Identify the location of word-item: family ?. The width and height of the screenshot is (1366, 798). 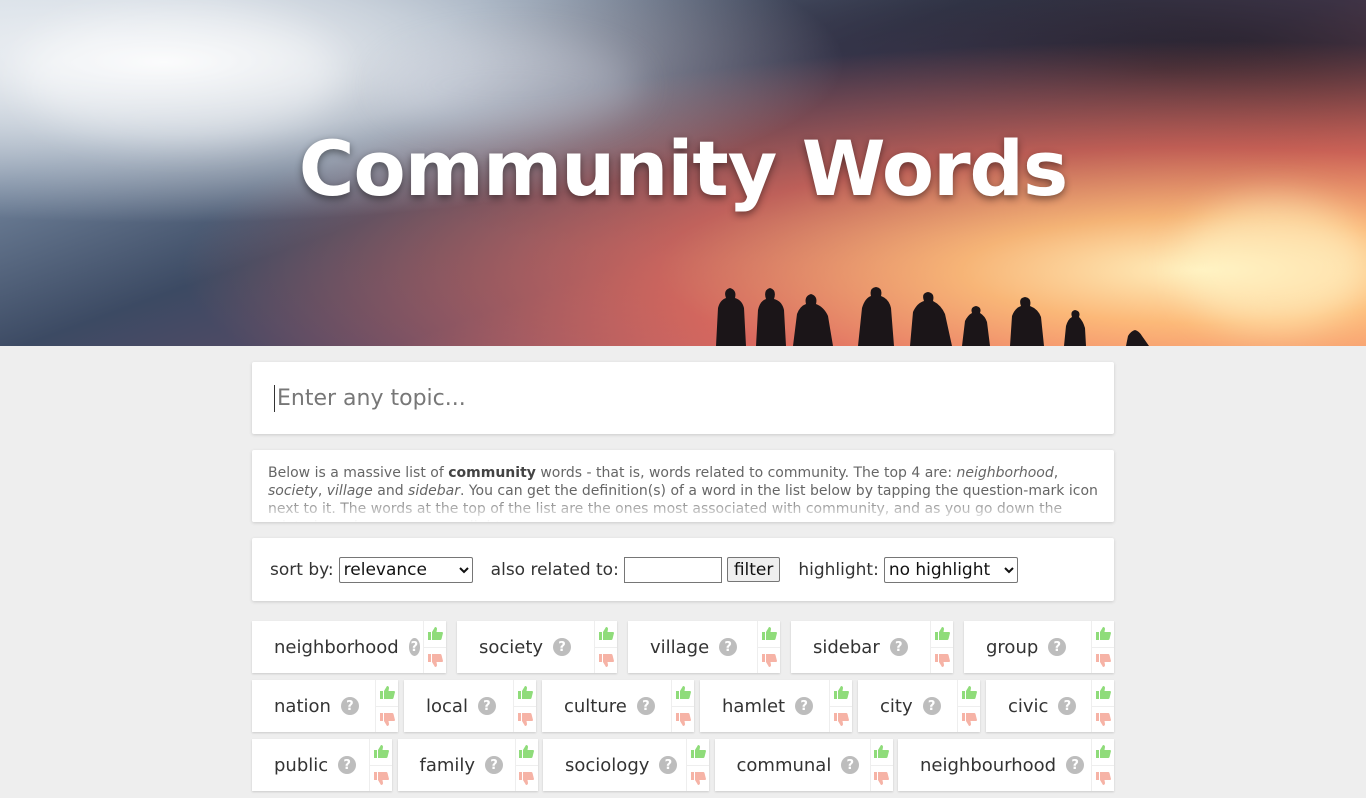
(467, 765).